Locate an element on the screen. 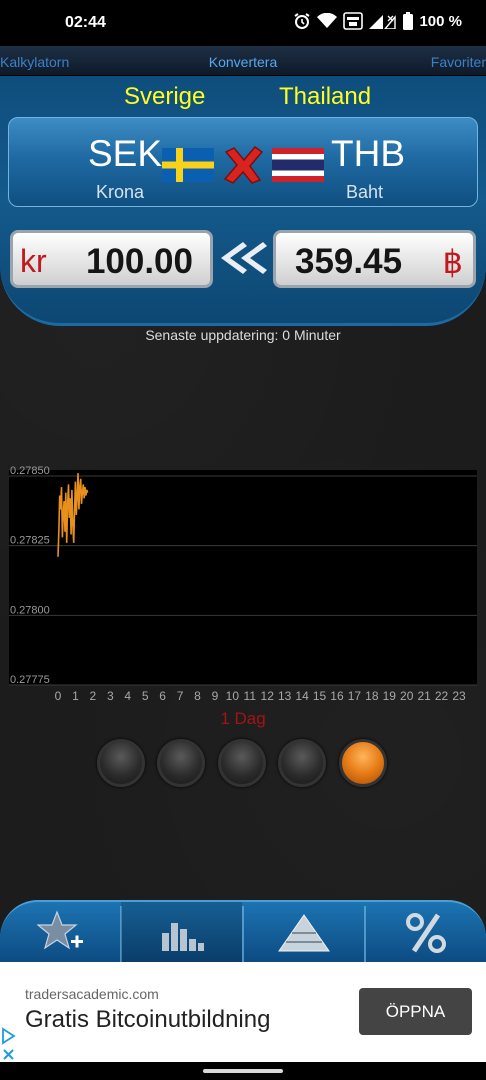 The width and height of the screenshot is (486, 1080). add-favorite-star-icon is located at coordinates (59, 930).